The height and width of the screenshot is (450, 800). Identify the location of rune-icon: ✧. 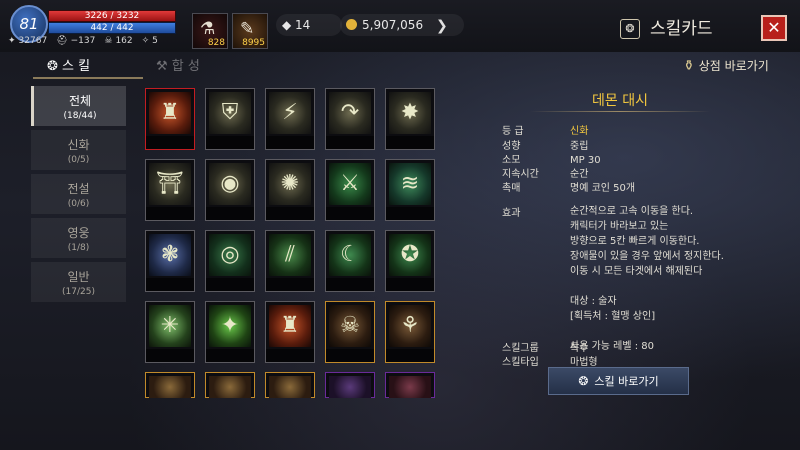
(145, 41).